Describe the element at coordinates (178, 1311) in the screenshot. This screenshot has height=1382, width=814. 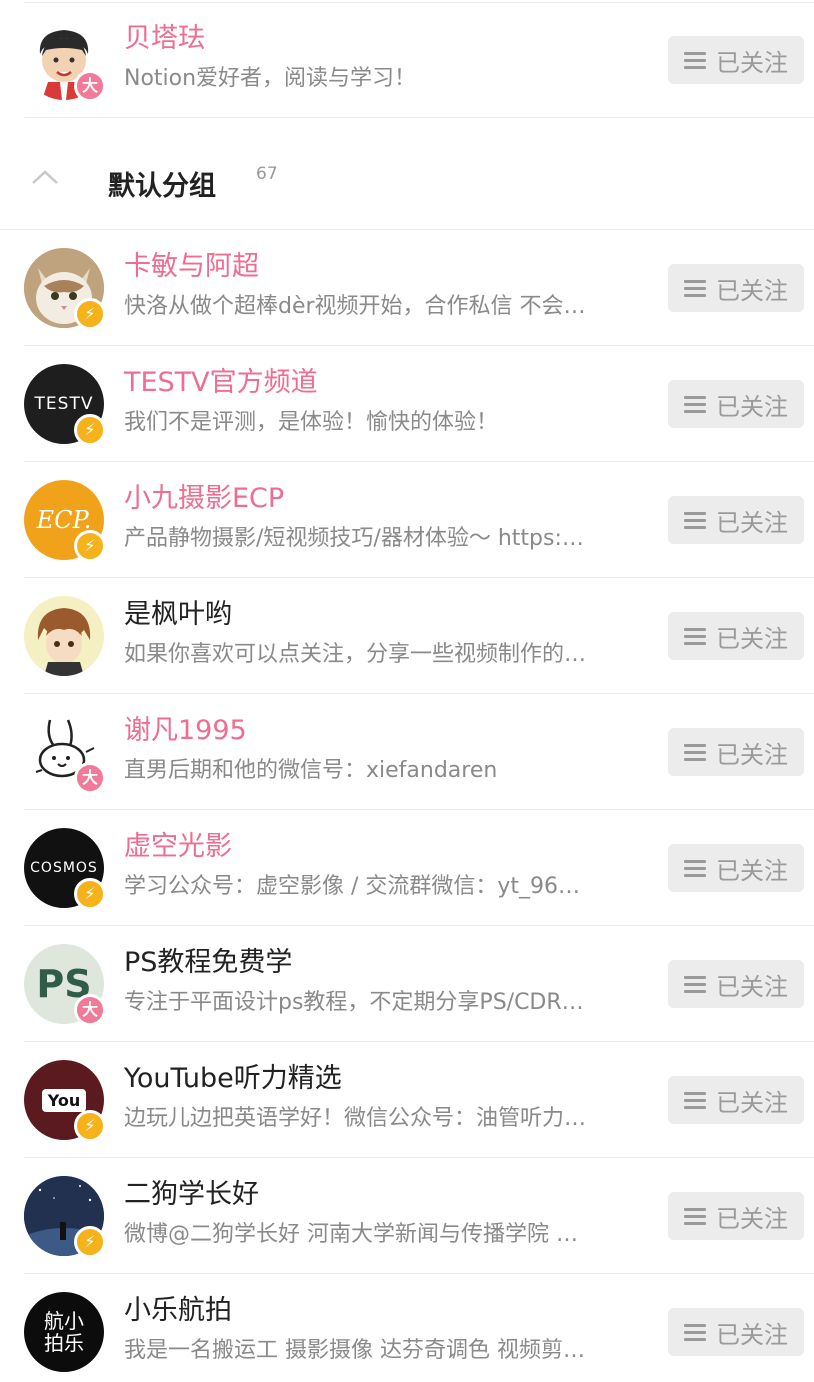
I see `user-name: 小乐航拍` at that location.